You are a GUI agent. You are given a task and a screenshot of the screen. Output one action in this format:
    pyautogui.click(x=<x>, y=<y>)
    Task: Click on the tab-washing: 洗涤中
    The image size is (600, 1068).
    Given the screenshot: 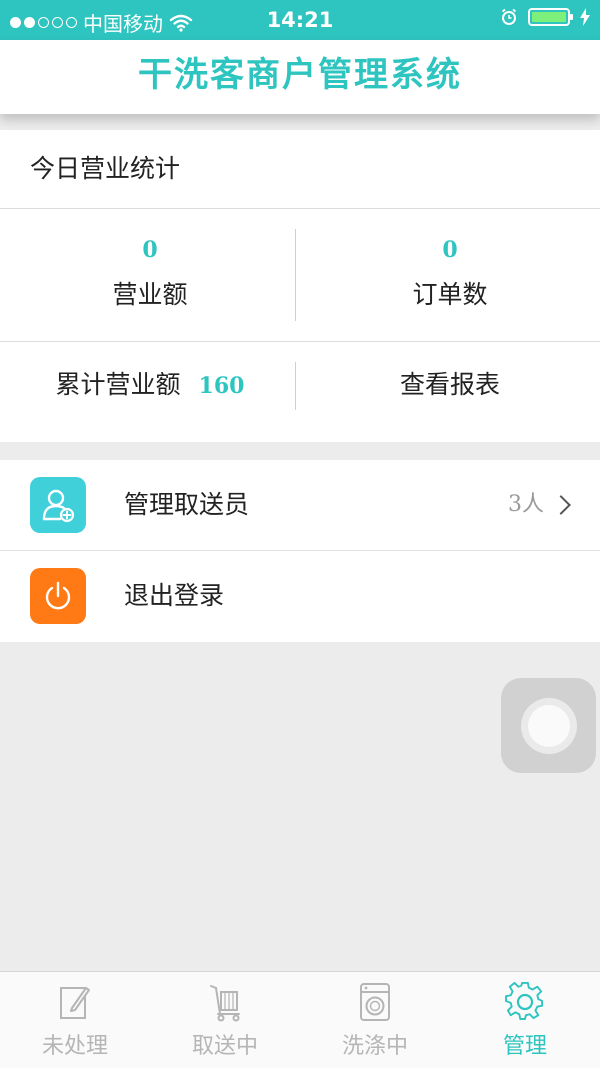 What is the action you would take?
    pyautogui.click(x=375, y=1020)
    